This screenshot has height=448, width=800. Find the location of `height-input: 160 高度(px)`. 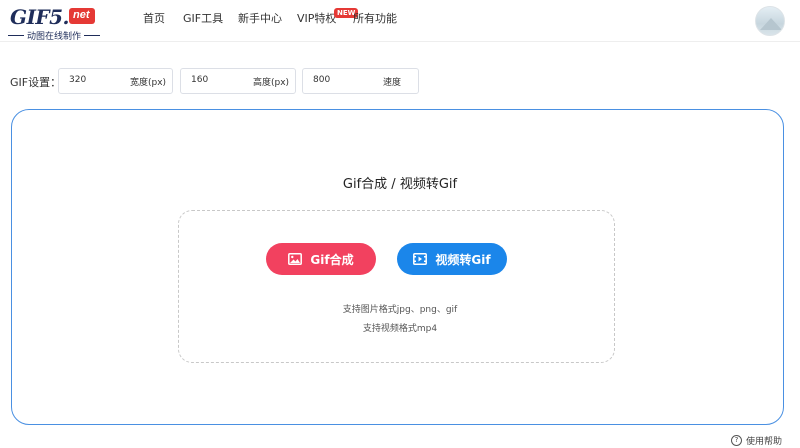

height-input: 160 高度(px) is located at coordinates (238, 81).